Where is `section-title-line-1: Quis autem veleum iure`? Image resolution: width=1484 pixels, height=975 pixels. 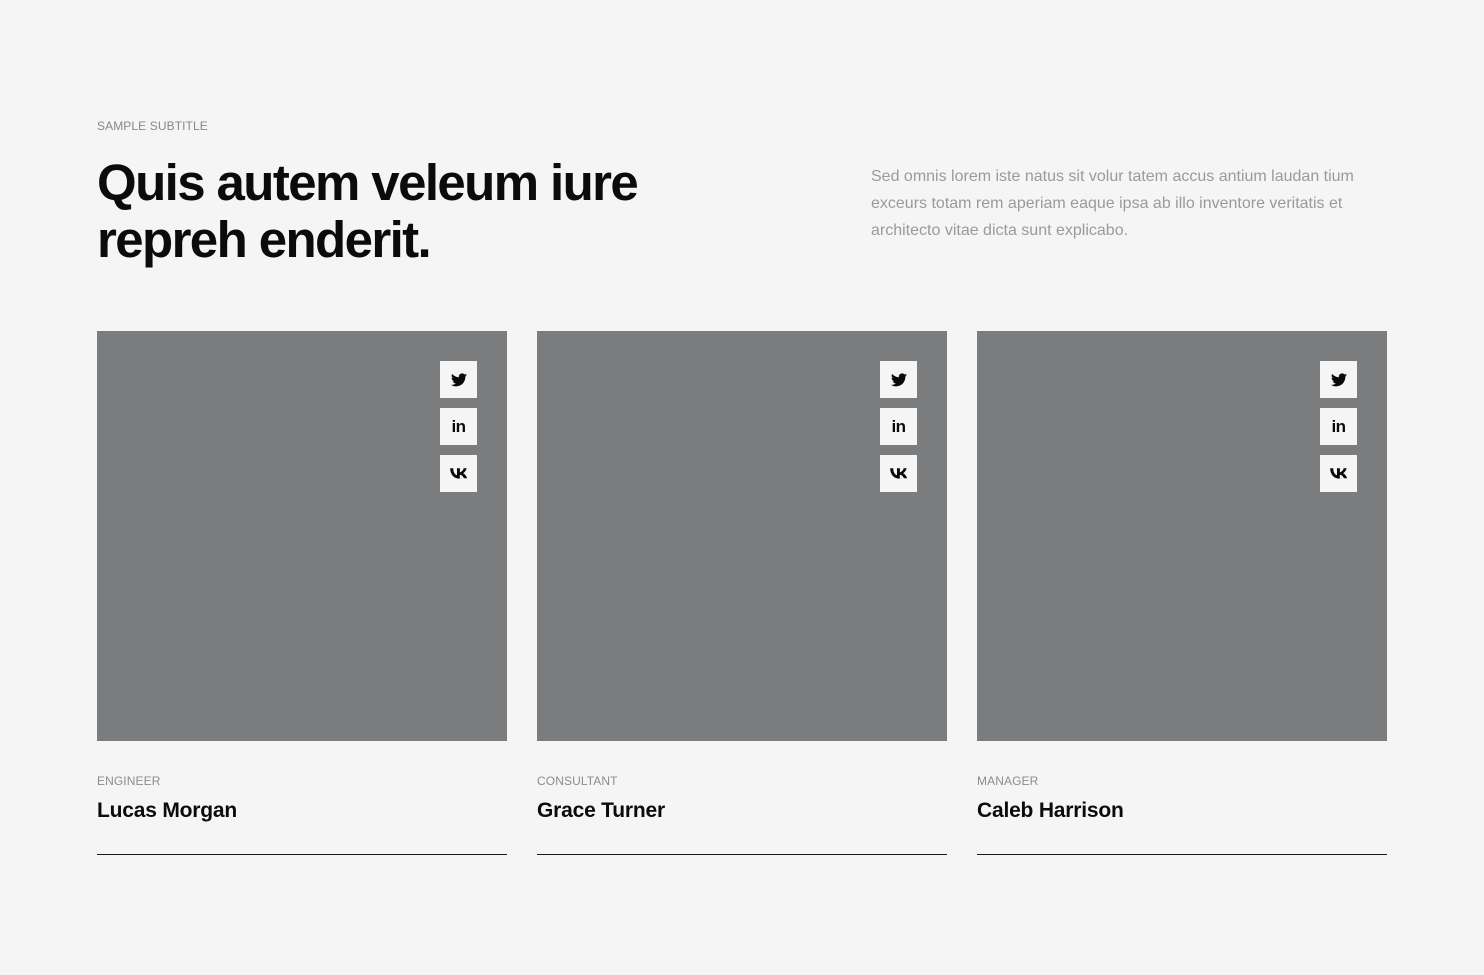 section-title-line-1: Quis autem veleum iure is located at coordinates (368, 182).